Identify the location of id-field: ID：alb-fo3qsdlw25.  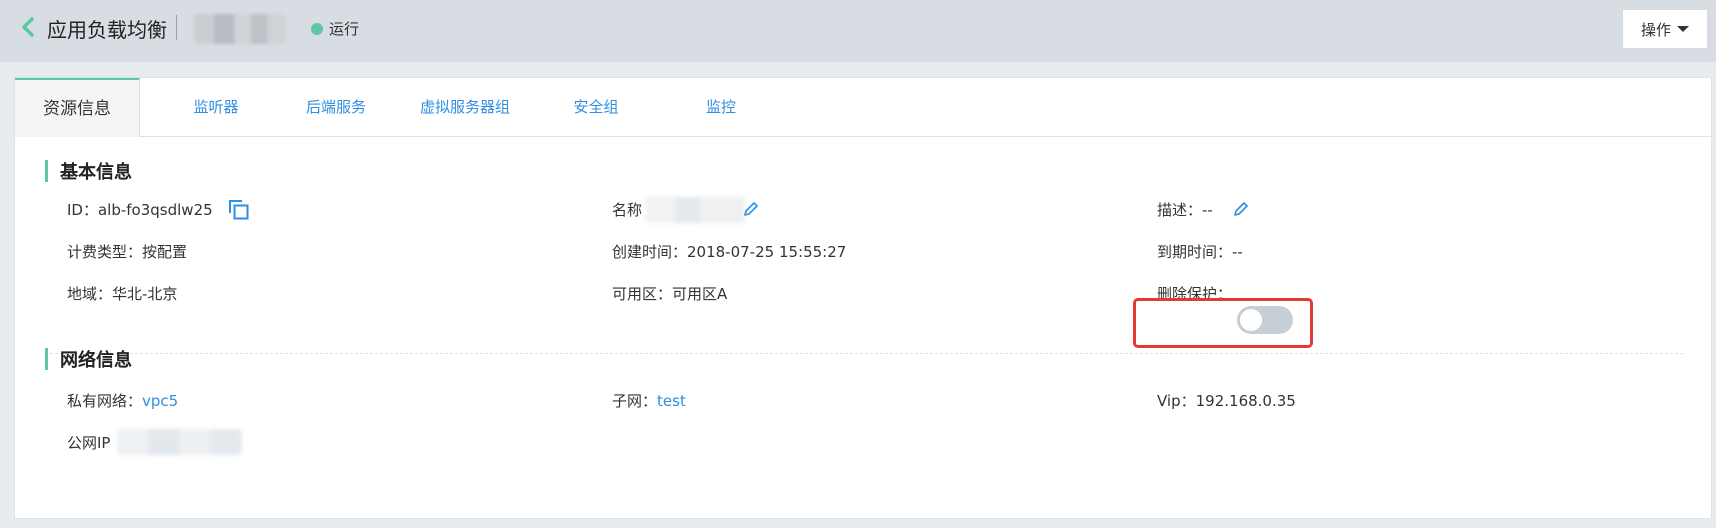
(140, 210).